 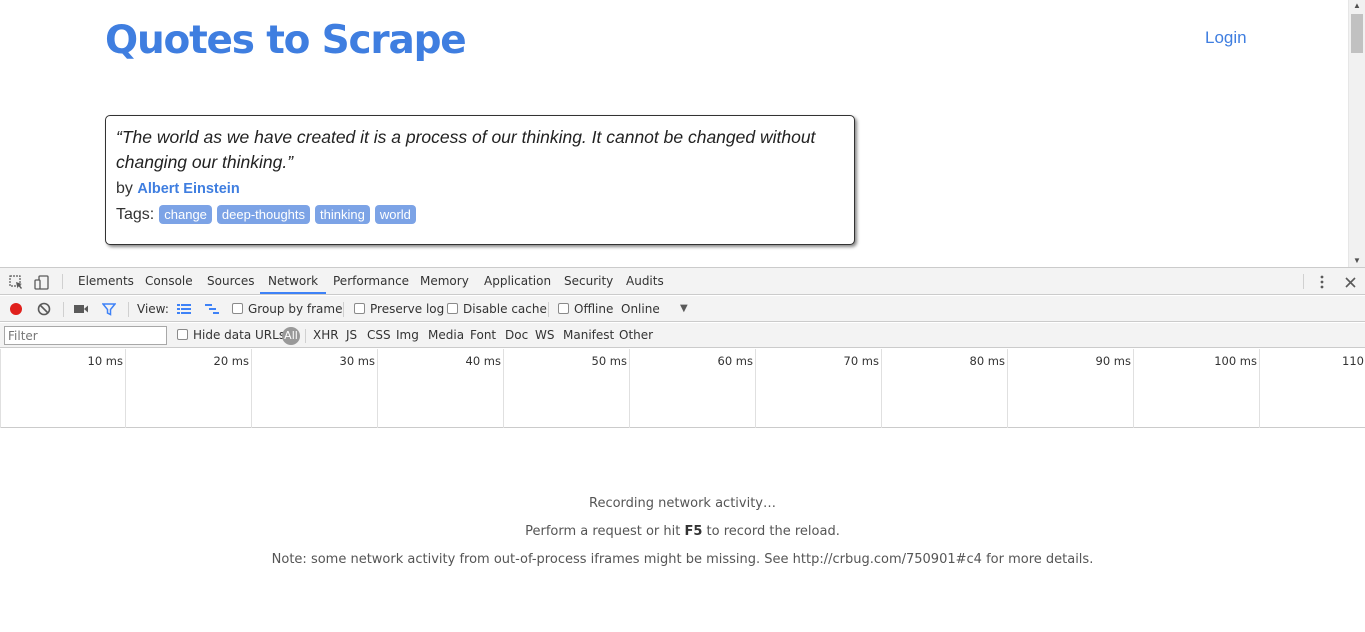 What do you see at coordinates (516, 335) in the screenshot?
I see `type-filter-doc: Doc` at bounding box center [516, 335].